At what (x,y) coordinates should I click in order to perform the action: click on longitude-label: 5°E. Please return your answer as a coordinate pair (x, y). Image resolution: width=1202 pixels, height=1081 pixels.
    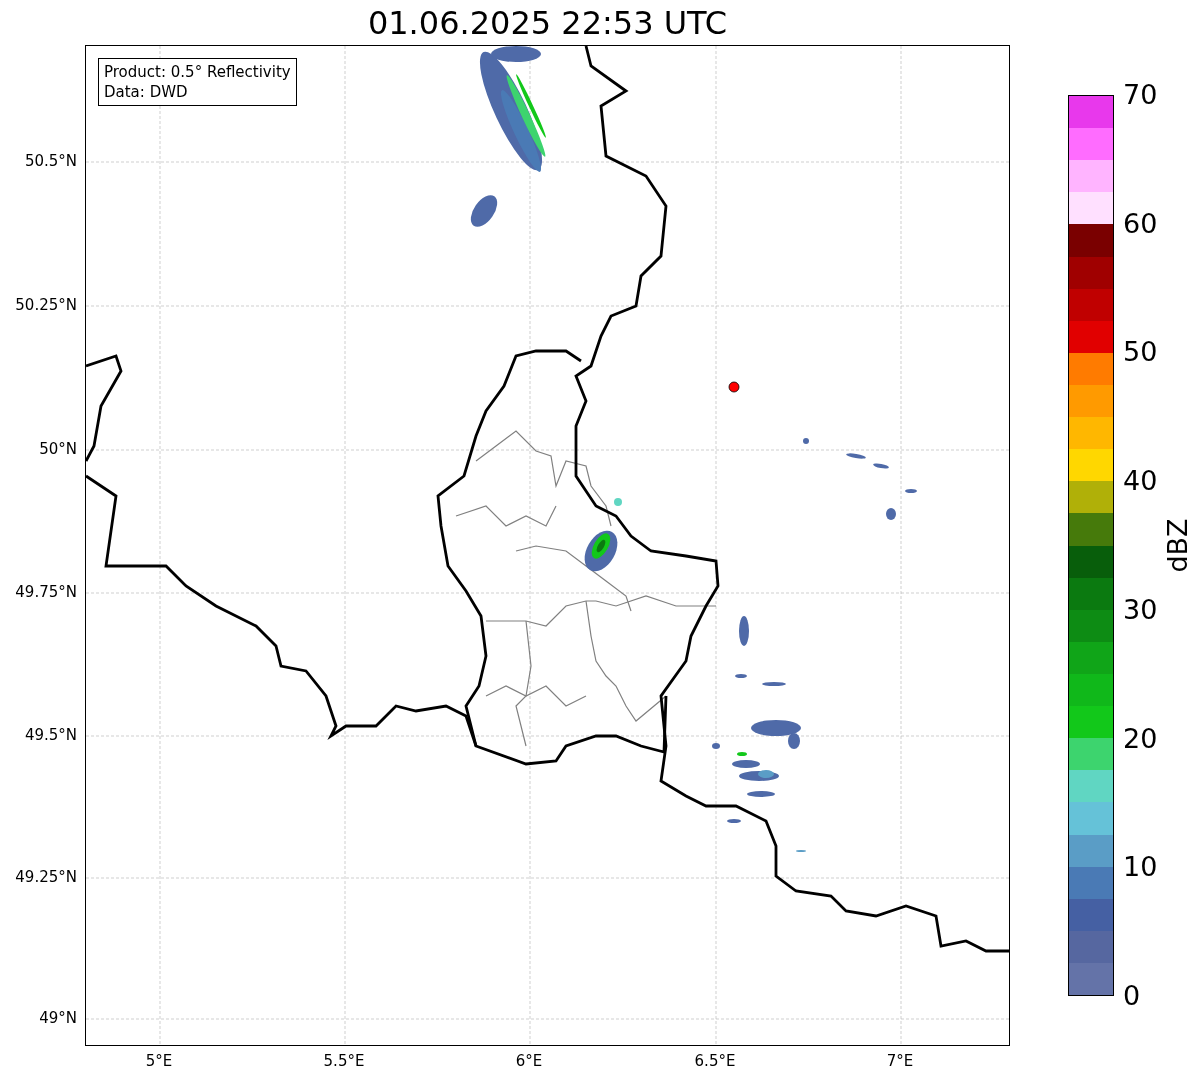
    Looking at the image, I should click on (159, 1061).